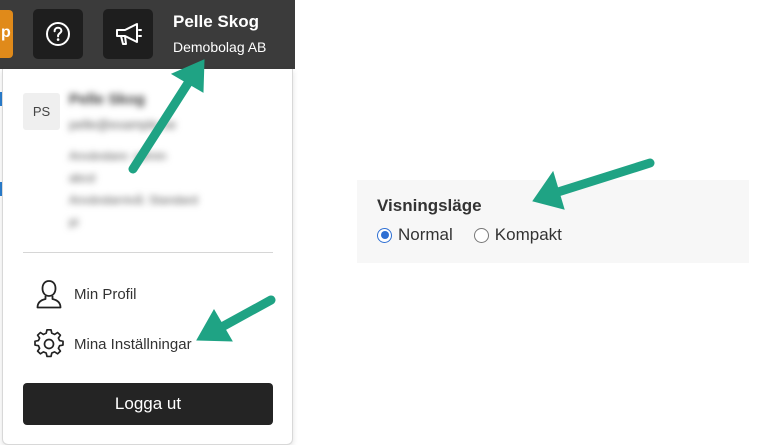 Image resolution: width=768 pixels, height=445 pixels. Describe the element at coordinates (216, 22) in the screenshot. I see `user-name: Pelle Skog` at that location.